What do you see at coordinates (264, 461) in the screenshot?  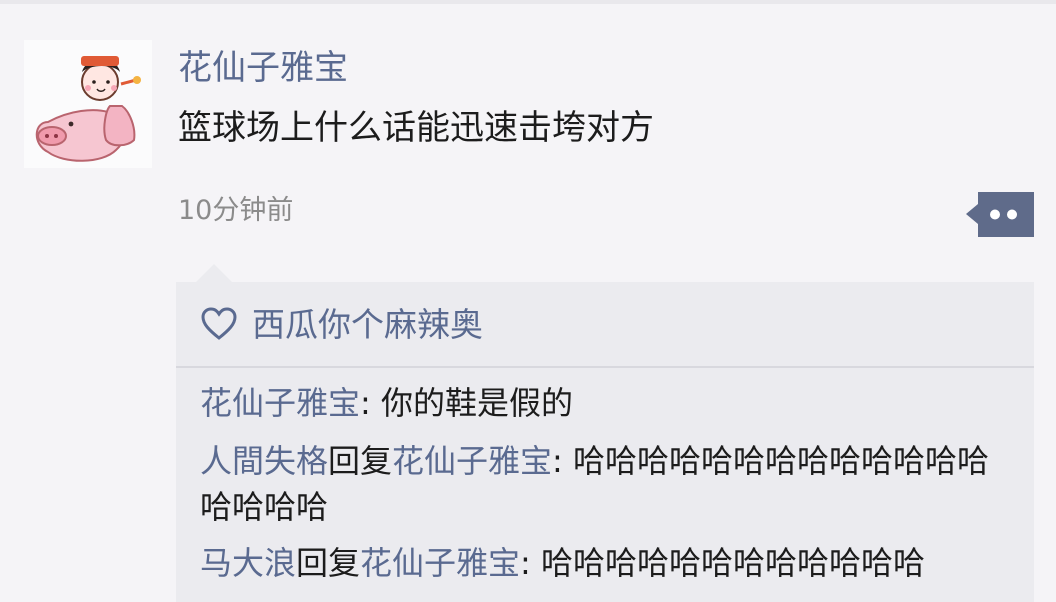 I see `comment-author: 人間失格` at bounding box center [264, 461].